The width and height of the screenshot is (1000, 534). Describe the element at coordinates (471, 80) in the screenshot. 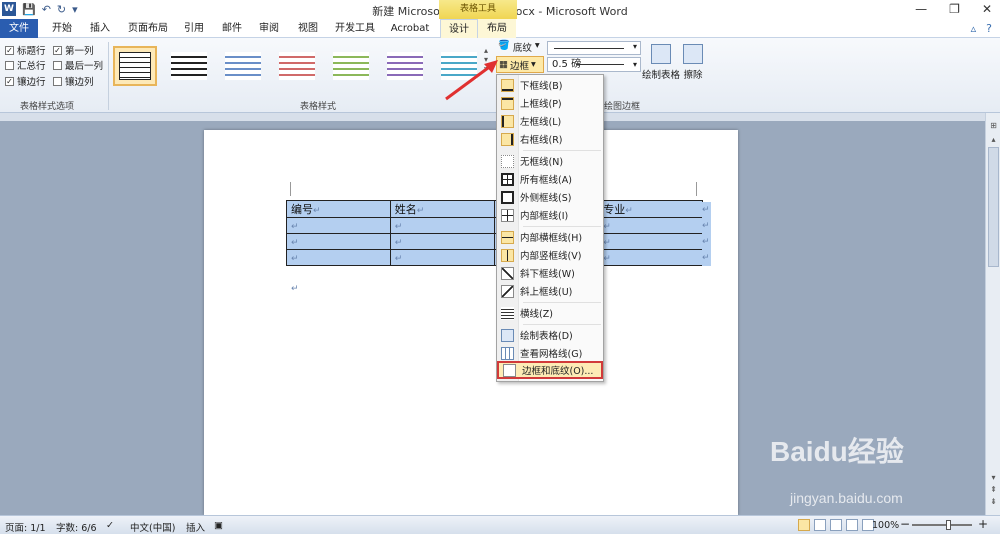

I see `pointer-arrow` at that location.